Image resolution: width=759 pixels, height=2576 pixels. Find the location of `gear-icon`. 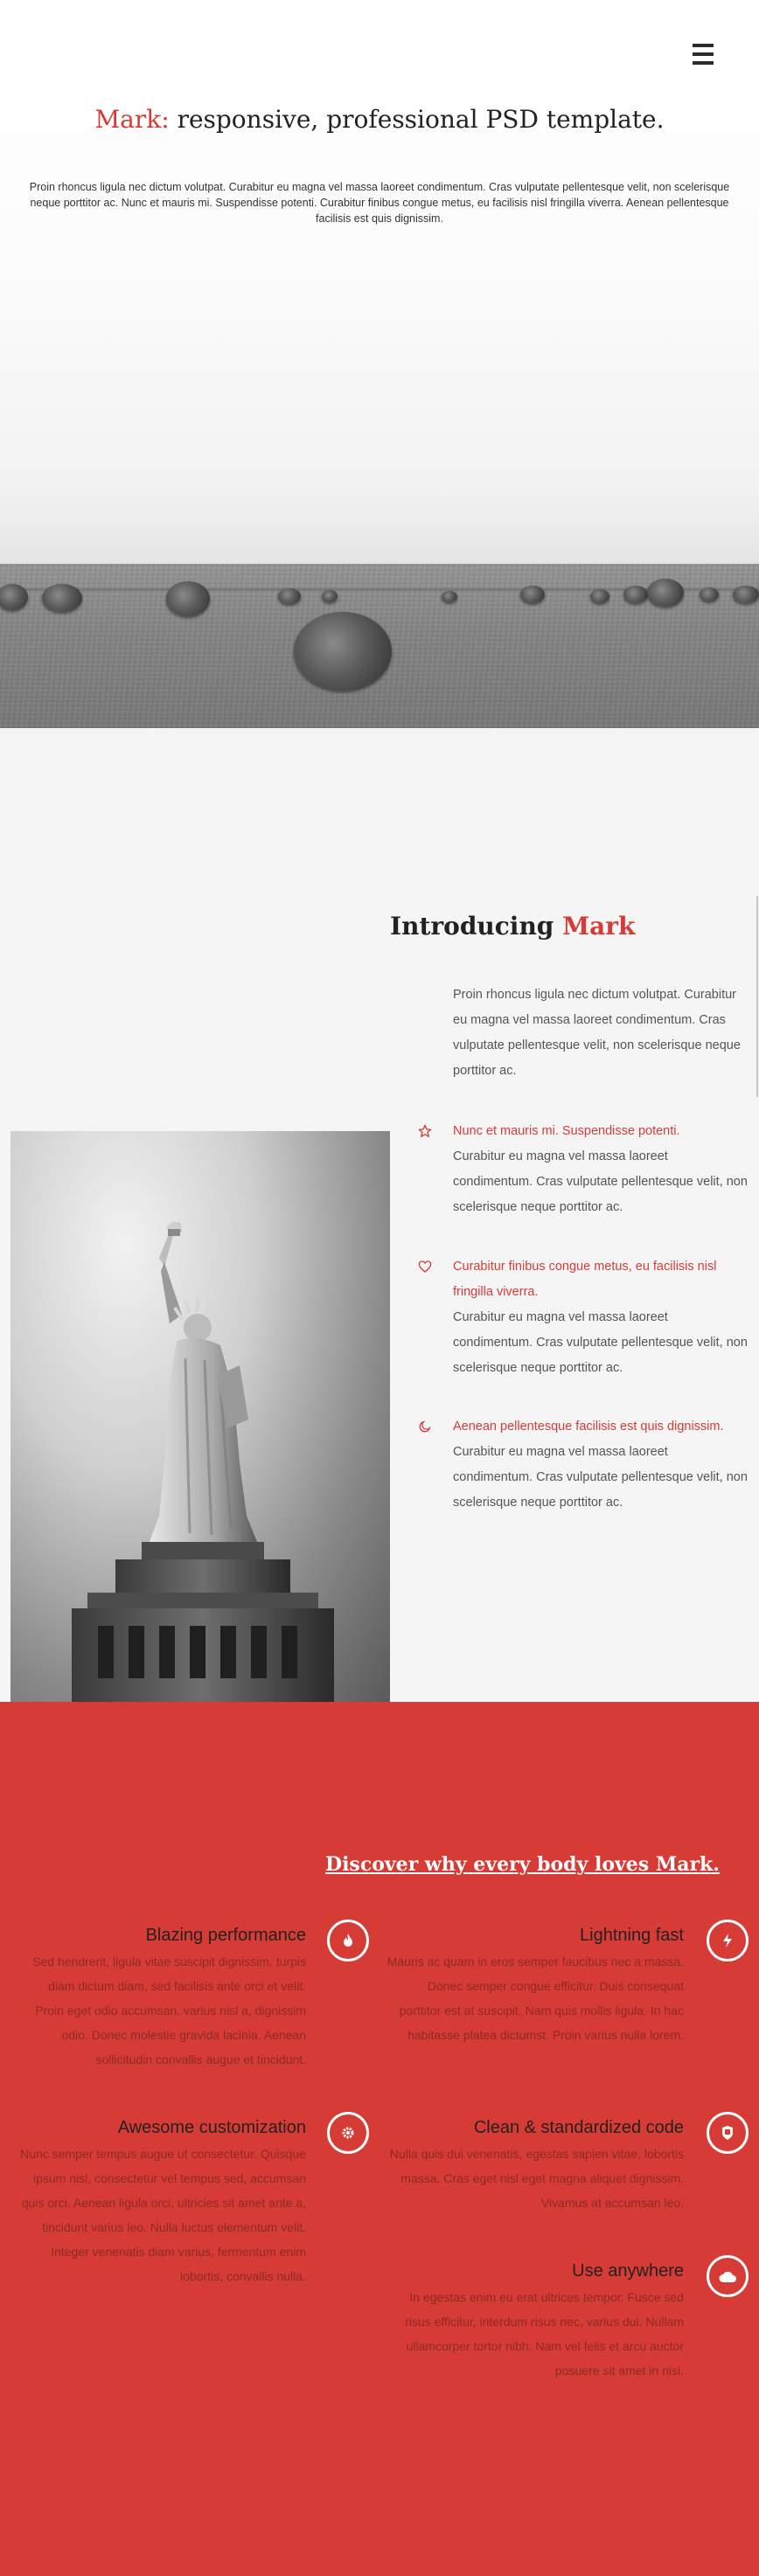

gear-icon is located at coordinates (348, 2133).